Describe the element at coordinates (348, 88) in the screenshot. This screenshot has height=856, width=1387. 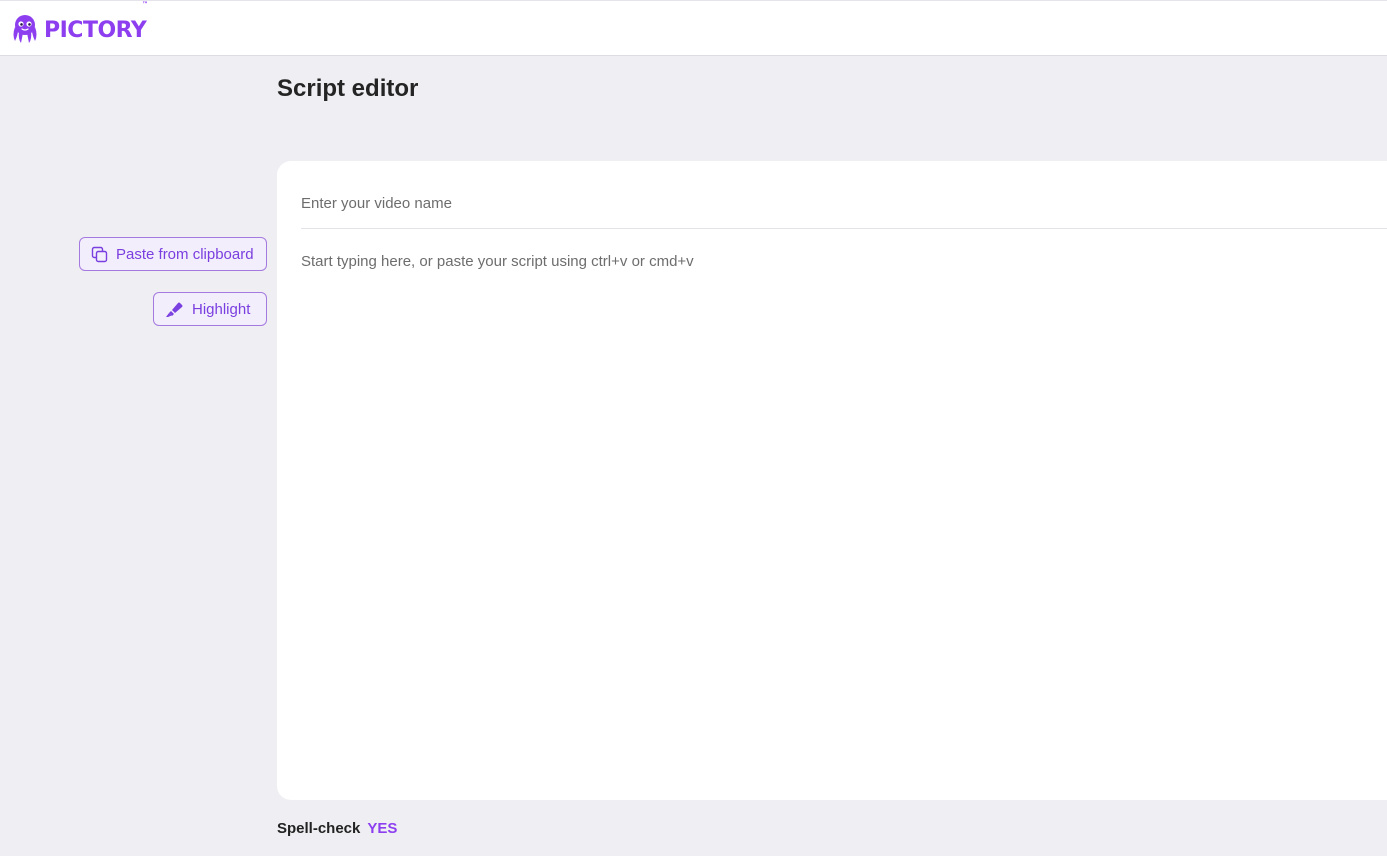
I see `page-title: Script editor` at that location.